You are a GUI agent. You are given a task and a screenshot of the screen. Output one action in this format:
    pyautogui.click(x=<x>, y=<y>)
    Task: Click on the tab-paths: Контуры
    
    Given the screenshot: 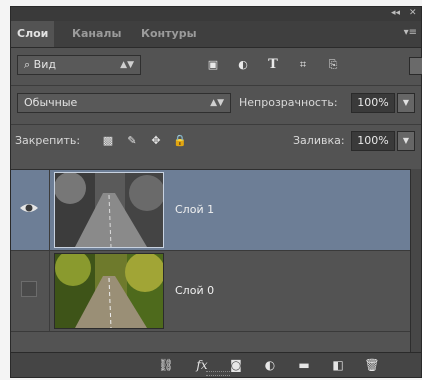 What is the action you would take?
    pyautogui.click(x=169, y=34)
    